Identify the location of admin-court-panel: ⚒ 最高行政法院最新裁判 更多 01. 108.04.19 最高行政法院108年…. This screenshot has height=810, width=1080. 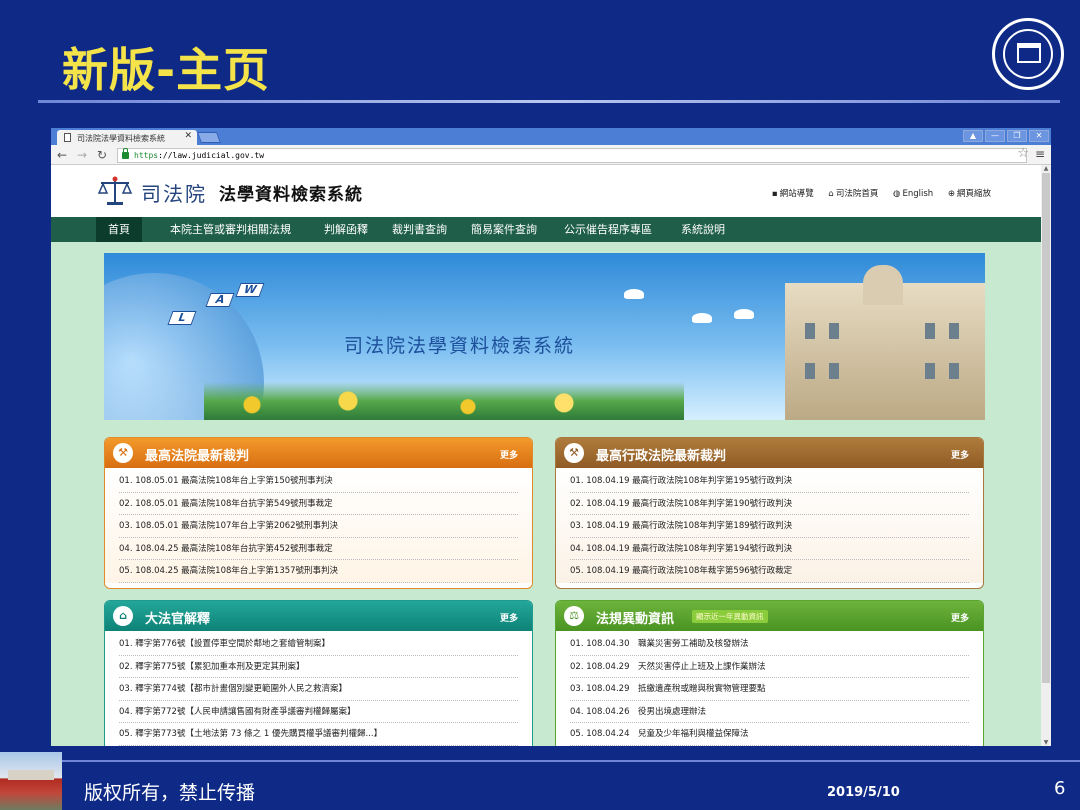
(769, 513).